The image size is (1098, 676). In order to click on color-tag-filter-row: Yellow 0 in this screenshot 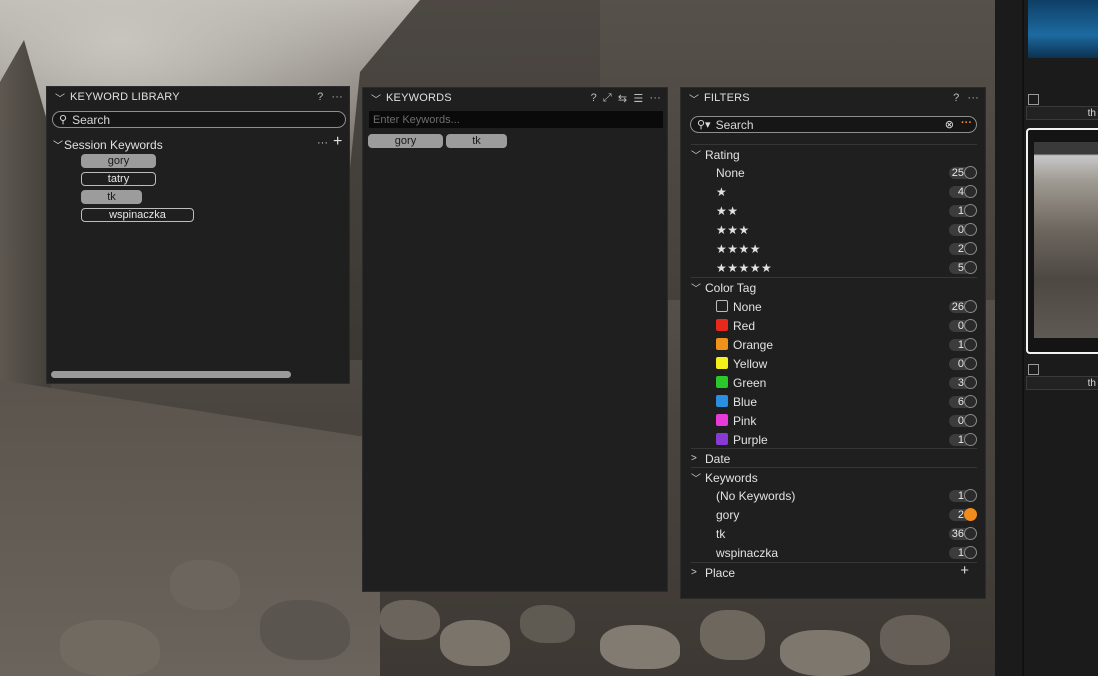, I will do `click(833, 363)`.